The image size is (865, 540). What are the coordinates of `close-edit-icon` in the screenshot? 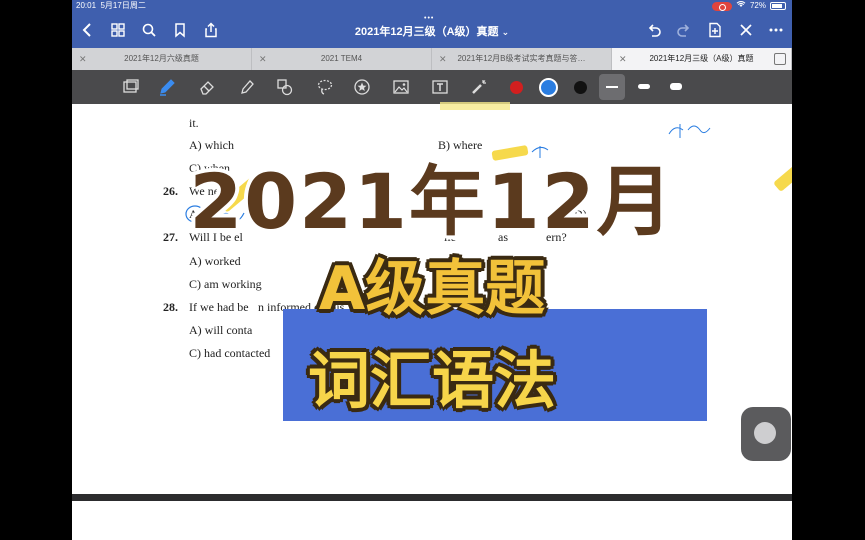 It's located at (746, 30).